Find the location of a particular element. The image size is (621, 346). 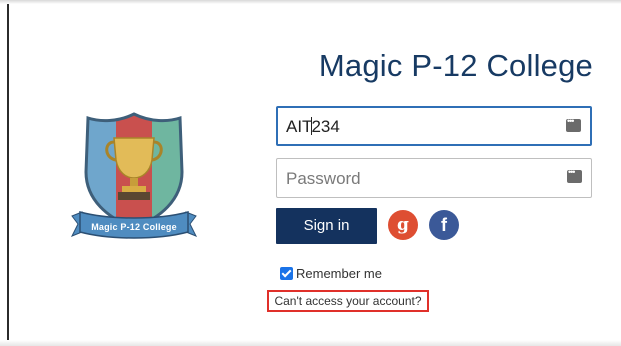

sign-in-button: Sign in is located at coordinates (326, 226).